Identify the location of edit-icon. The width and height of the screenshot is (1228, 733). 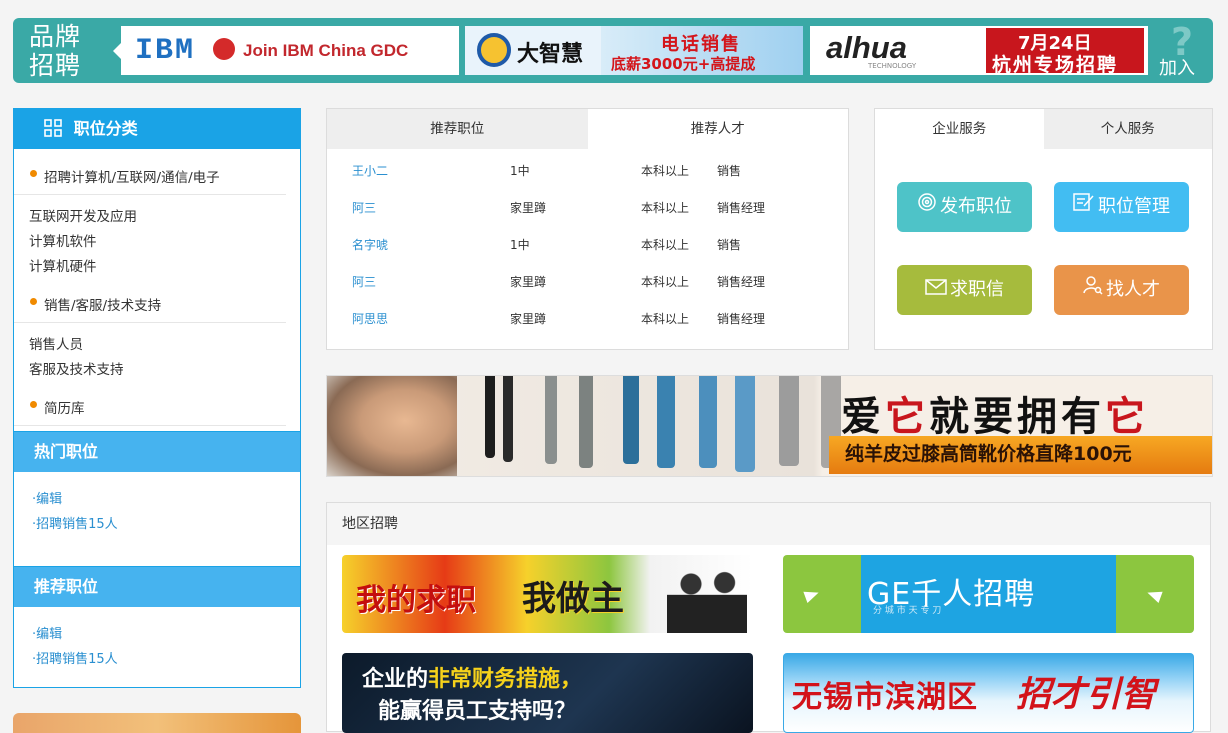
(1084, 207).